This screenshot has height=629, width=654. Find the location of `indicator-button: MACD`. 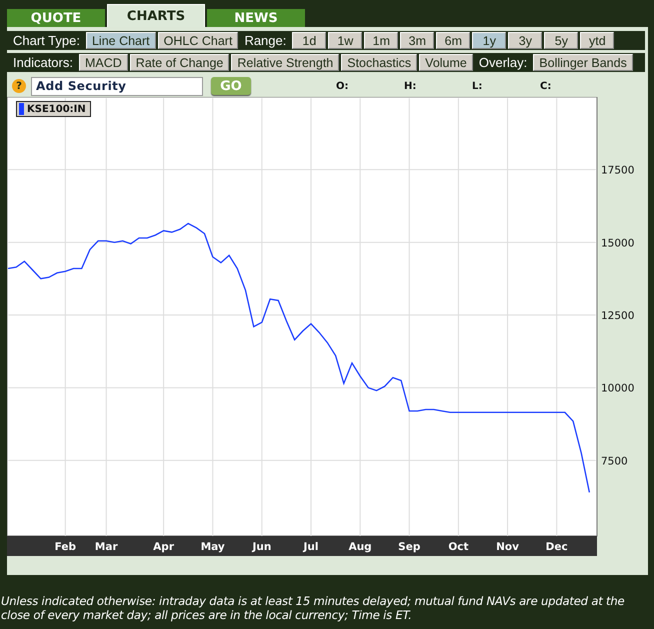

indicator-button: MACD is located at coordinates (103, 62).